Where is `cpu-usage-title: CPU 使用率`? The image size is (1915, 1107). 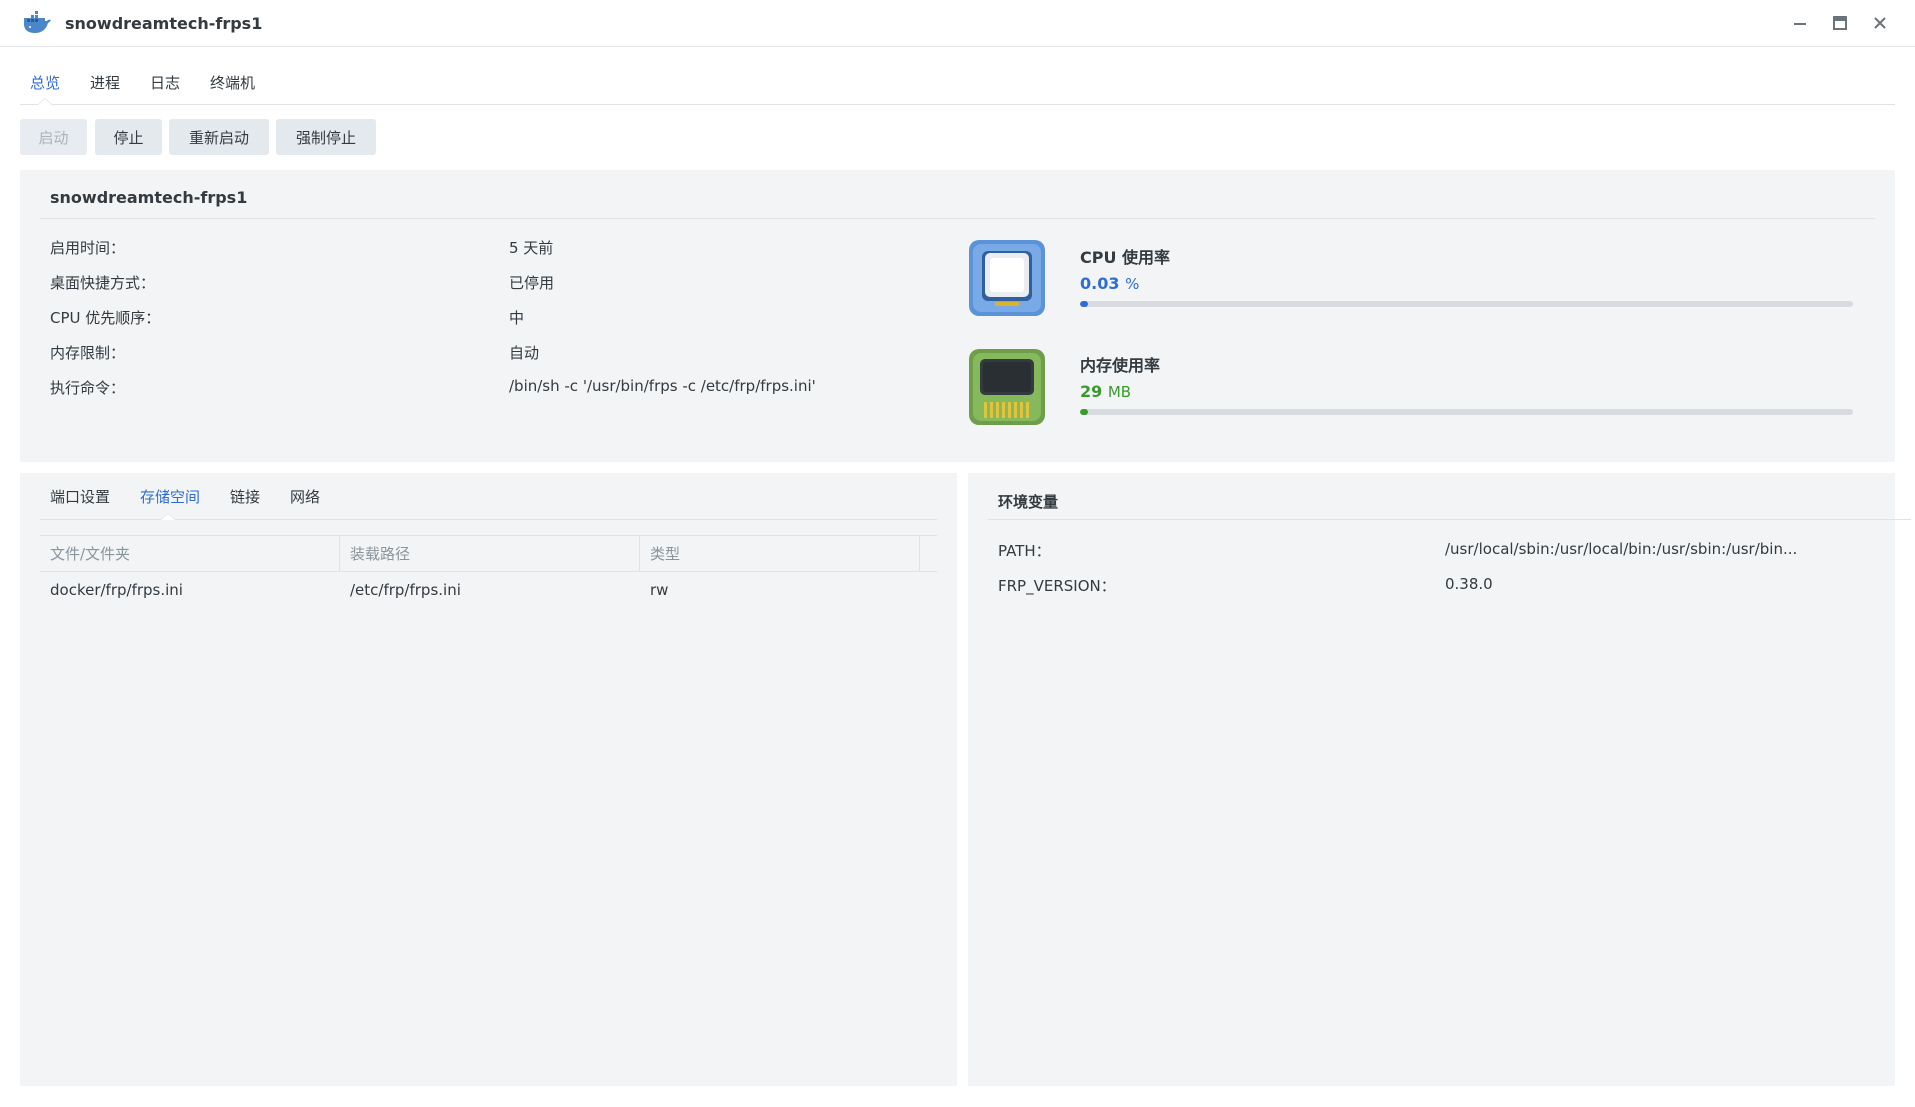 cpu-usage-title: CPU 使用率 is located at coordinates (1125, 257).